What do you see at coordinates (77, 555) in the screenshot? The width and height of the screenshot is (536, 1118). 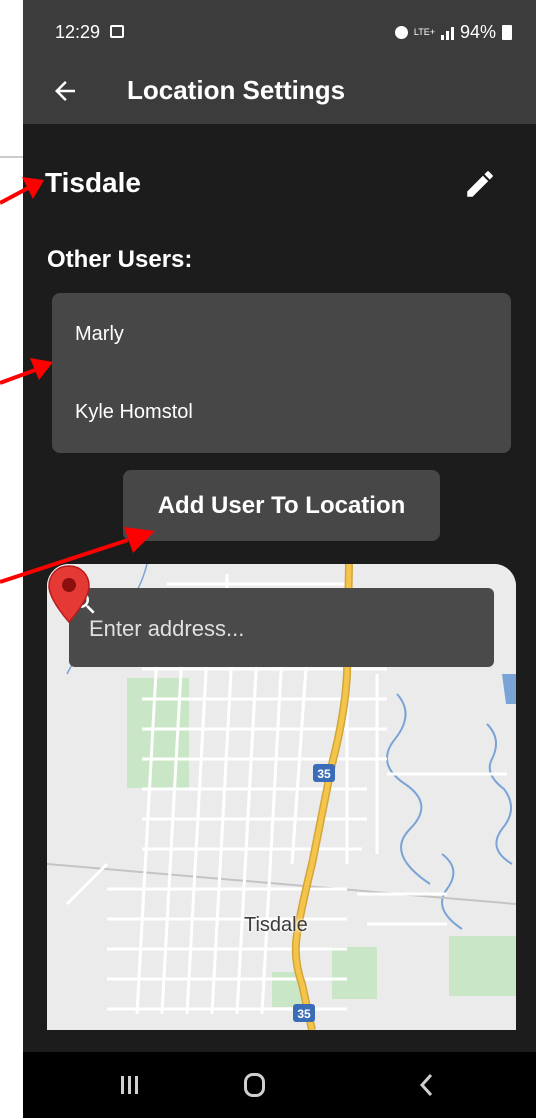 I see `arrow-to-add-user-button-icon` at bounding box center [77, 555].